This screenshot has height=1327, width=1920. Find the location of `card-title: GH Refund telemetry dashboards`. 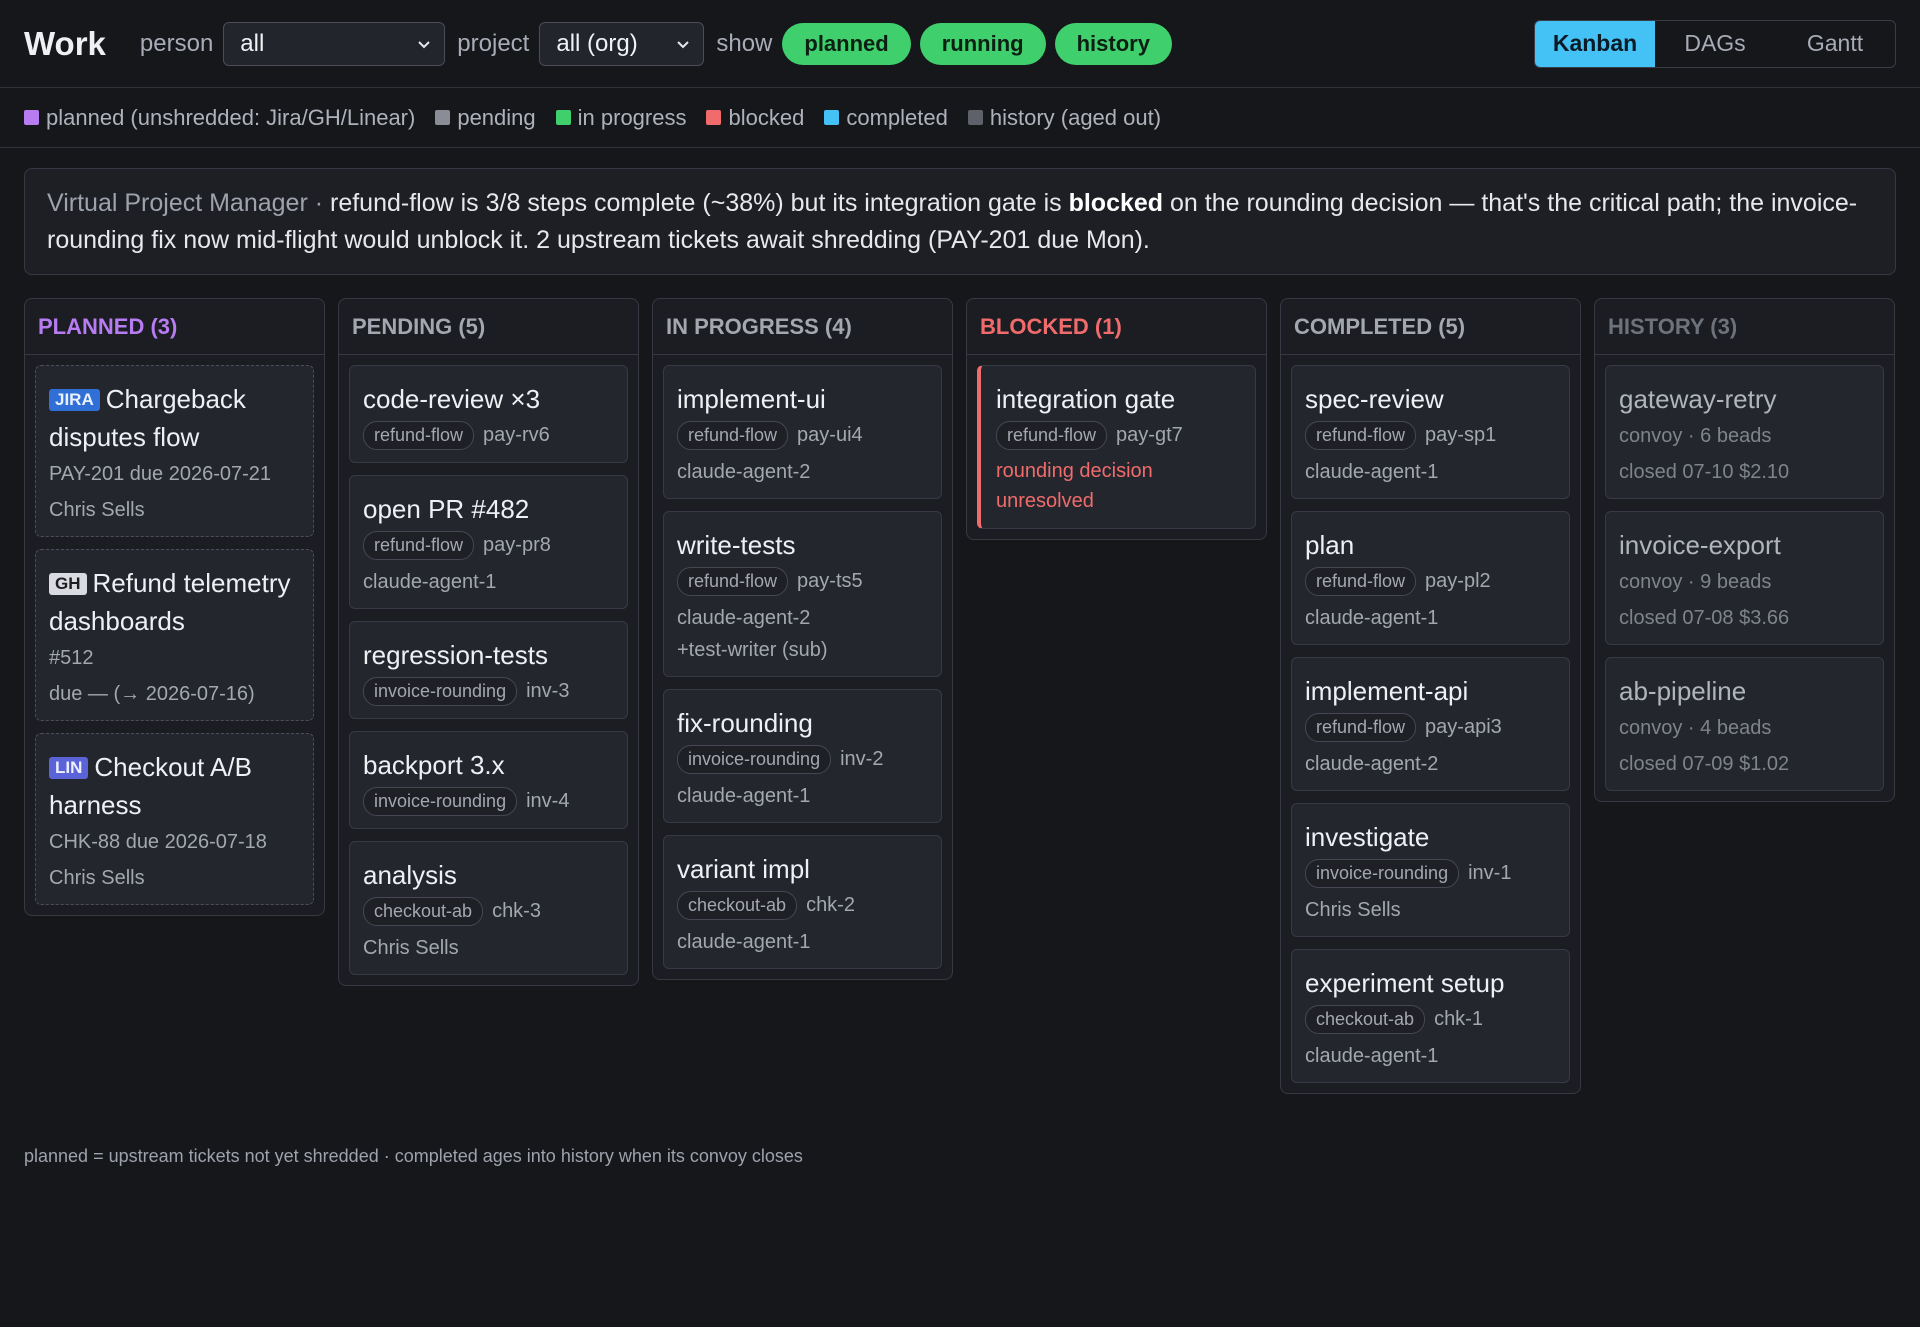

card-title: GH Refund telemetry dashboards is located at coordinates (174, 602).